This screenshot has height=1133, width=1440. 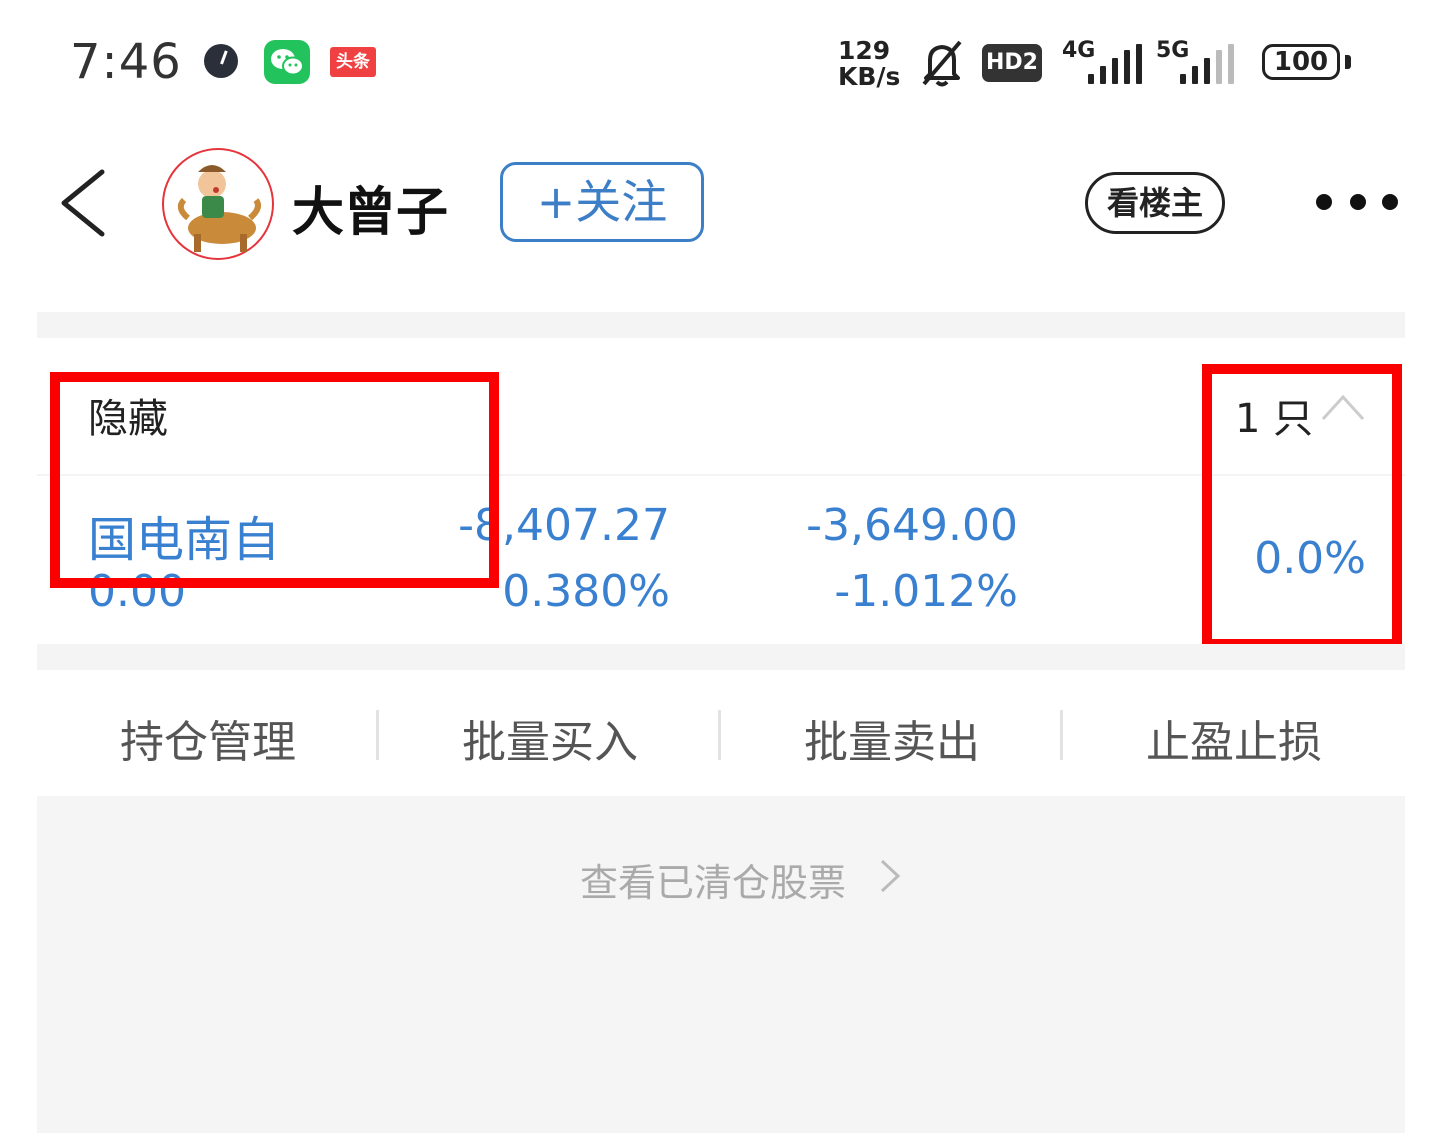 I want to click on highlight-box-left, so click(x=274, y=480).